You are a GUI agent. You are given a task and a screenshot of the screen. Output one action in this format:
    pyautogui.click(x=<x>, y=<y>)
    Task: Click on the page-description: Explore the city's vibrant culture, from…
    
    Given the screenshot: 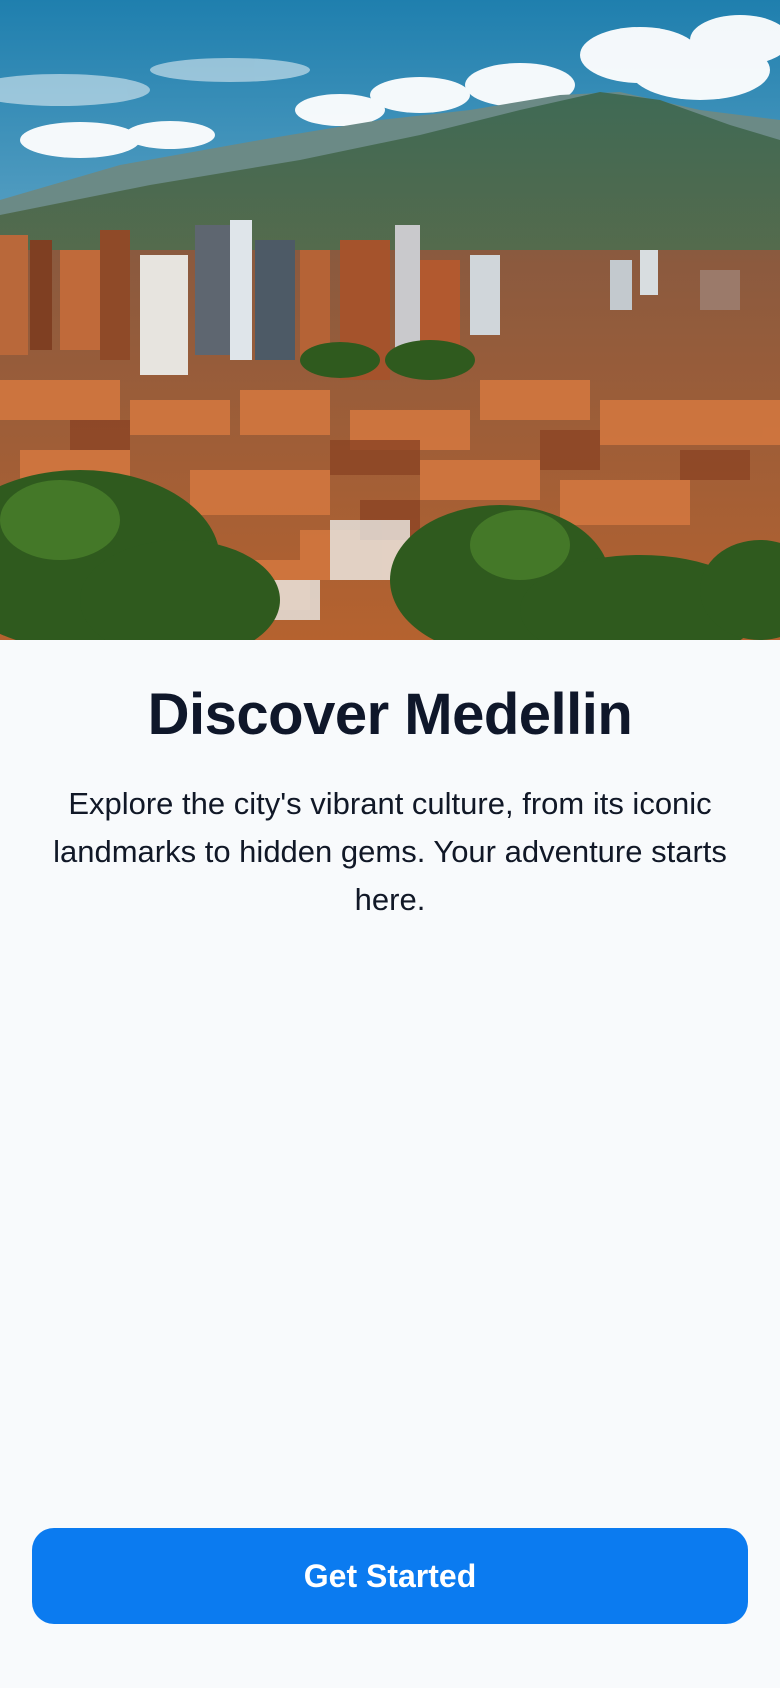 What is the action you would take?
    pyautogui.click(x=390, y=851)
    